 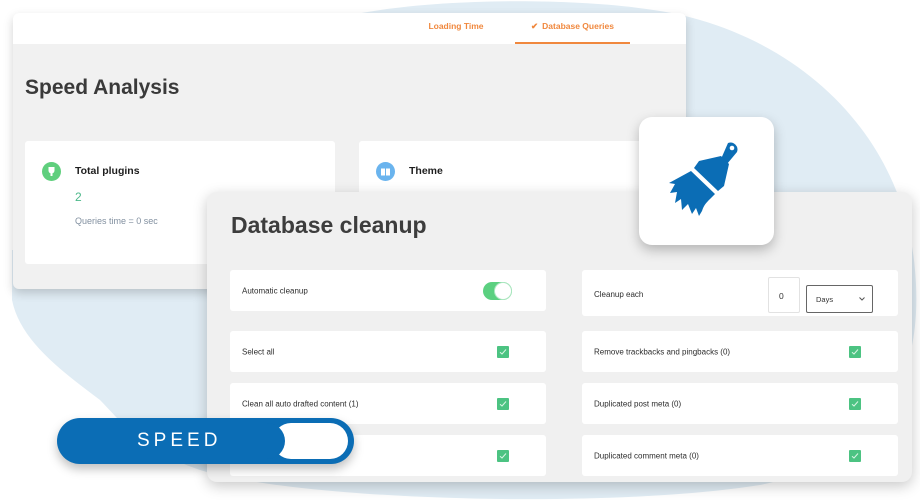 I want to click on option-row: Duplicated post meta (0), so click(x=740, y=403).